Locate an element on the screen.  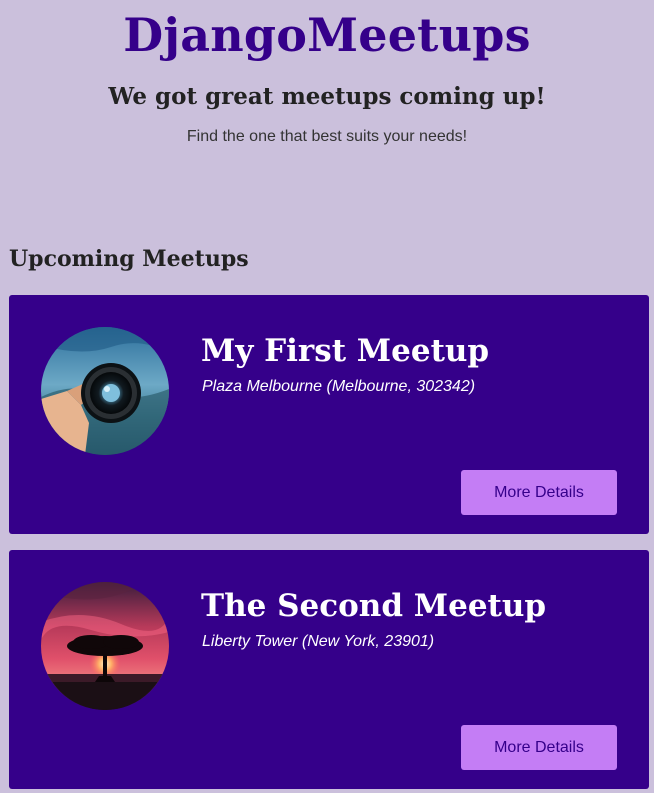
section-heading: Upcoming Meetups is located at coordinates (129, 259).